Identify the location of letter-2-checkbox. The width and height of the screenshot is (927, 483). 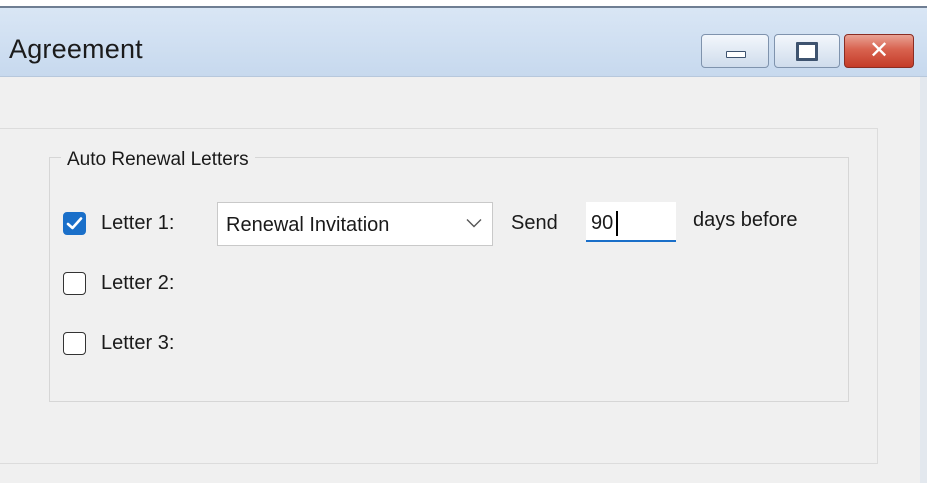
(74, 283).